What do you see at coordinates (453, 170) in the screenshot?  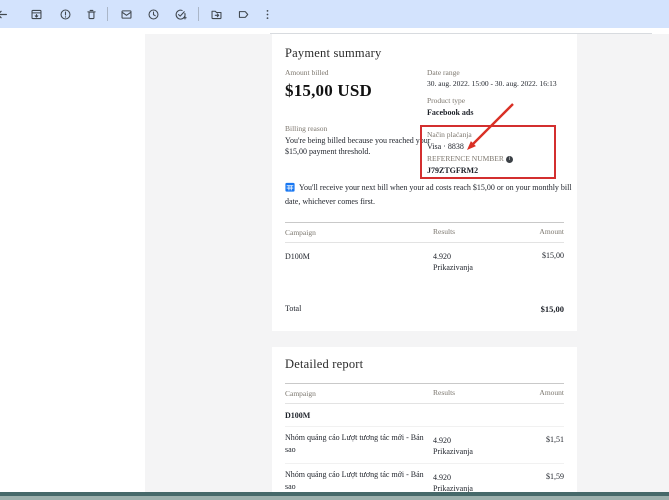 I see `reference-number-value: J79ZTGFRM2` at bounding box center [453, 170].